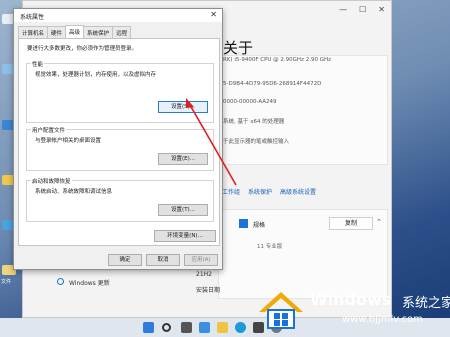  Describe the element at coordinates (60, 281) in the screenshot. I see `update-icon` at that location.